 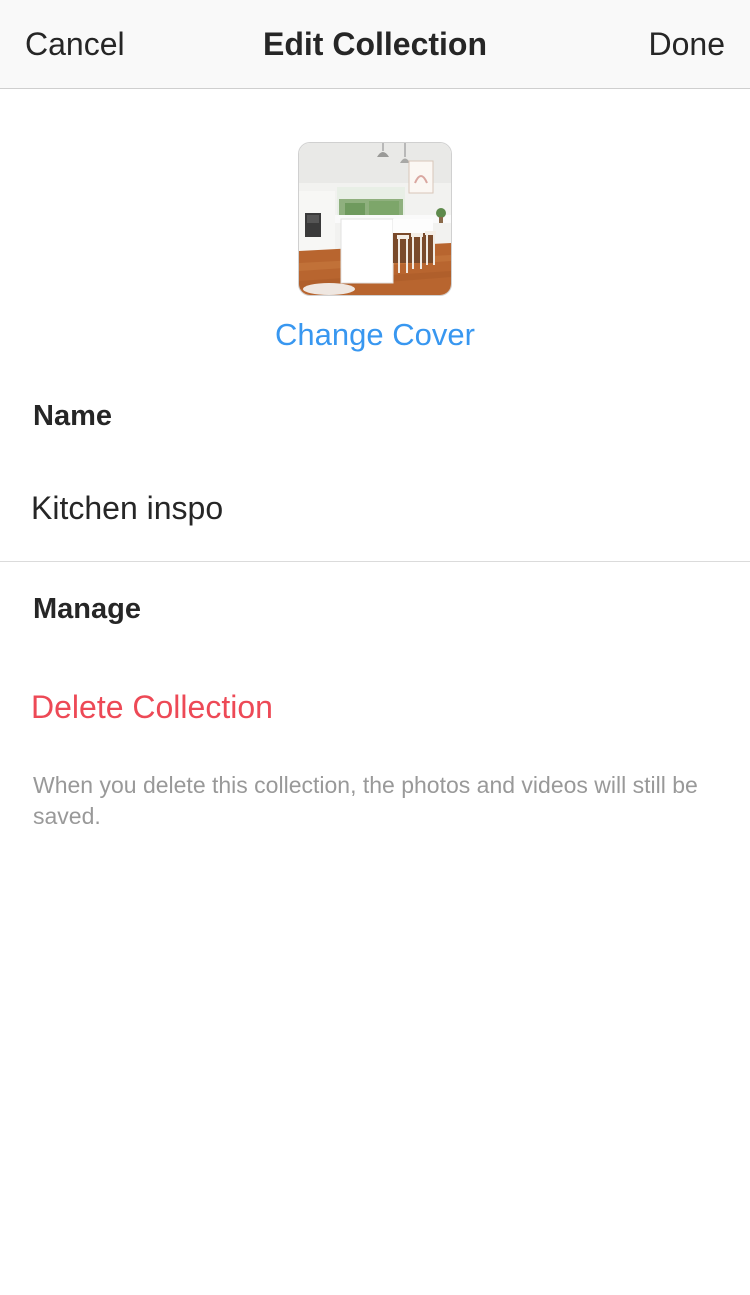 I want to click on section-divider, so click(x=375, y=561).